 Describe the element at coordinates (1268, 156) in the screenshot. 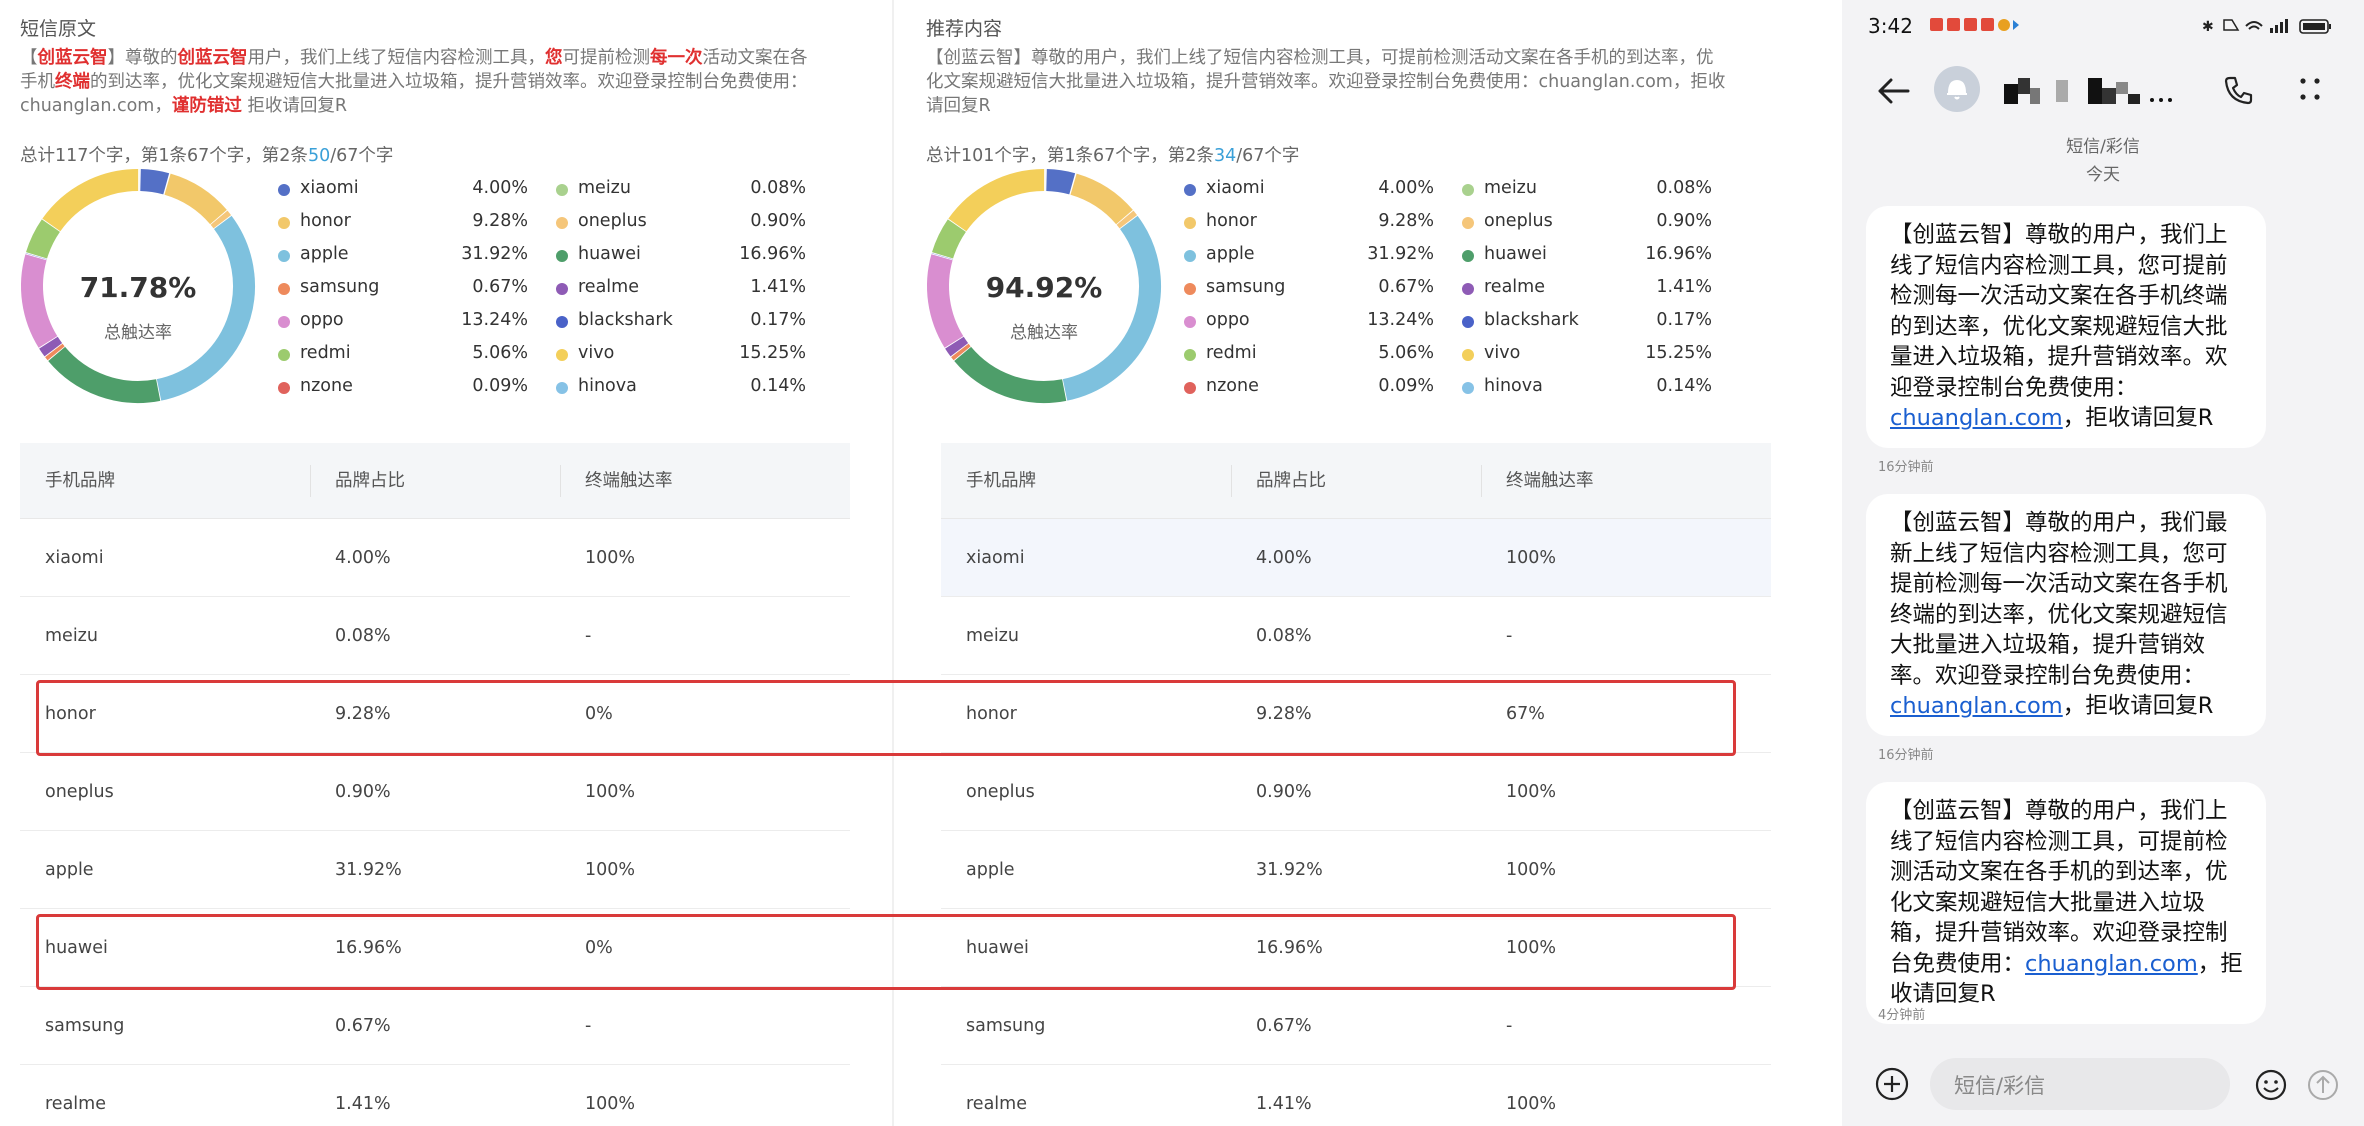

I see `stats-suffix: /67个字` at that location.